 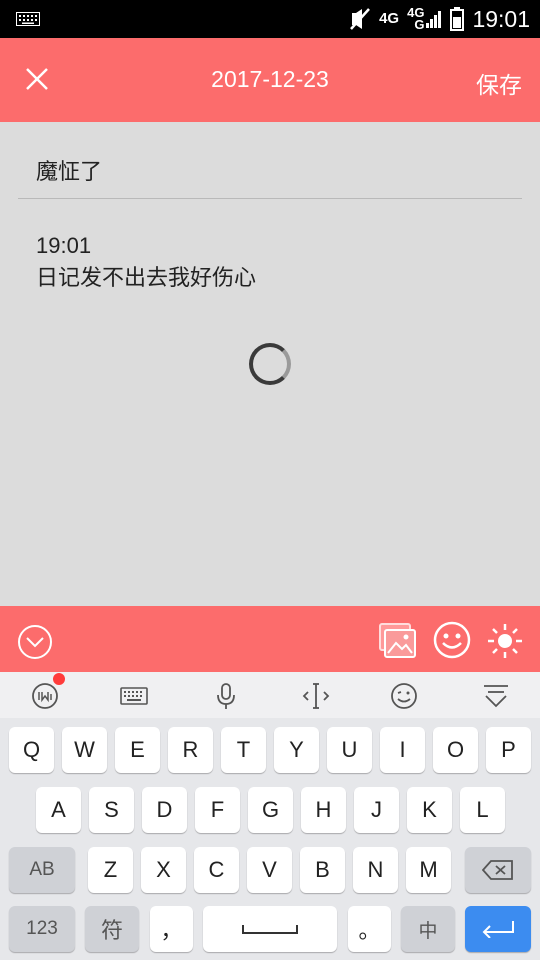 I want to click on key-u: U, so click(x=349, y=750).